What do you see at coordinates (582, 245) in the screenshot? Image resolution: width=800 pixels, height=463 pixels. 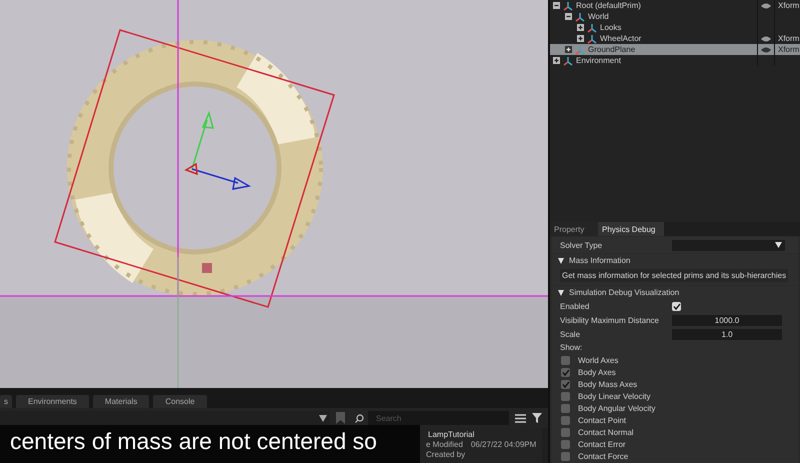 I see `field-label: Solver Type` at bounding box center [582, 245].